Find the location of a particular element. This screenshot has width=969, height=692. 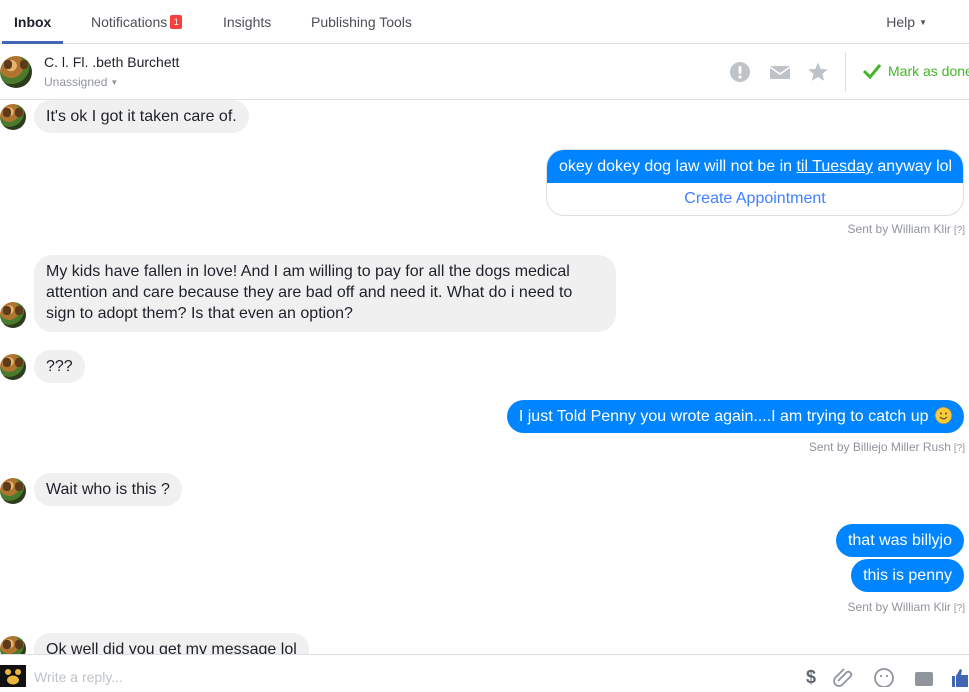

checkmark-icon is located at coordinates (872, 72).